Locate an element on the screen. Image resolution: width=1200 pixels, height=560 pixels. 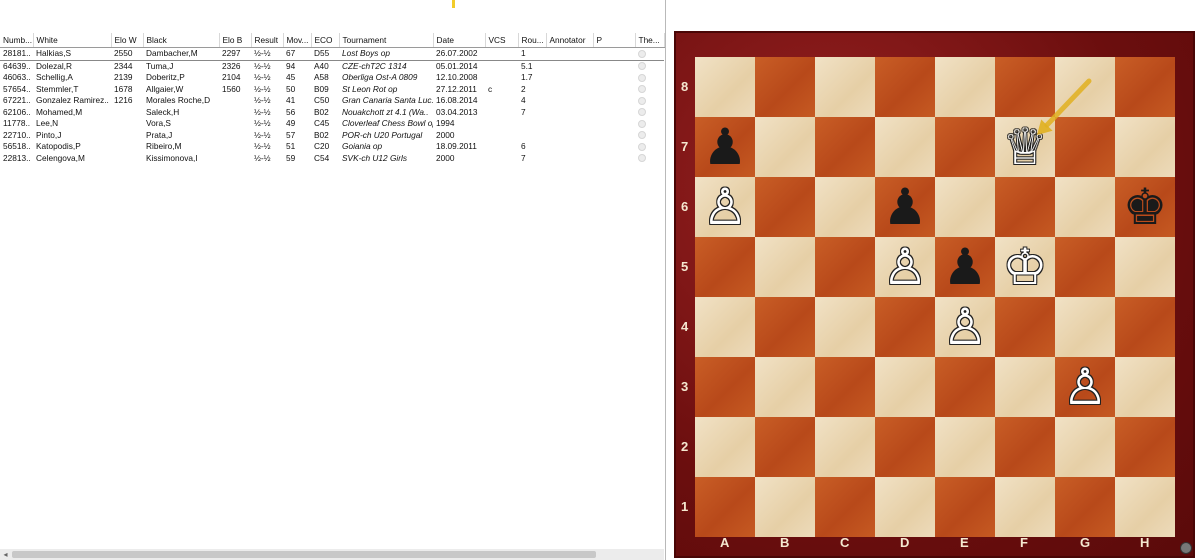
square-c7 is located at coordinates (845, 147).